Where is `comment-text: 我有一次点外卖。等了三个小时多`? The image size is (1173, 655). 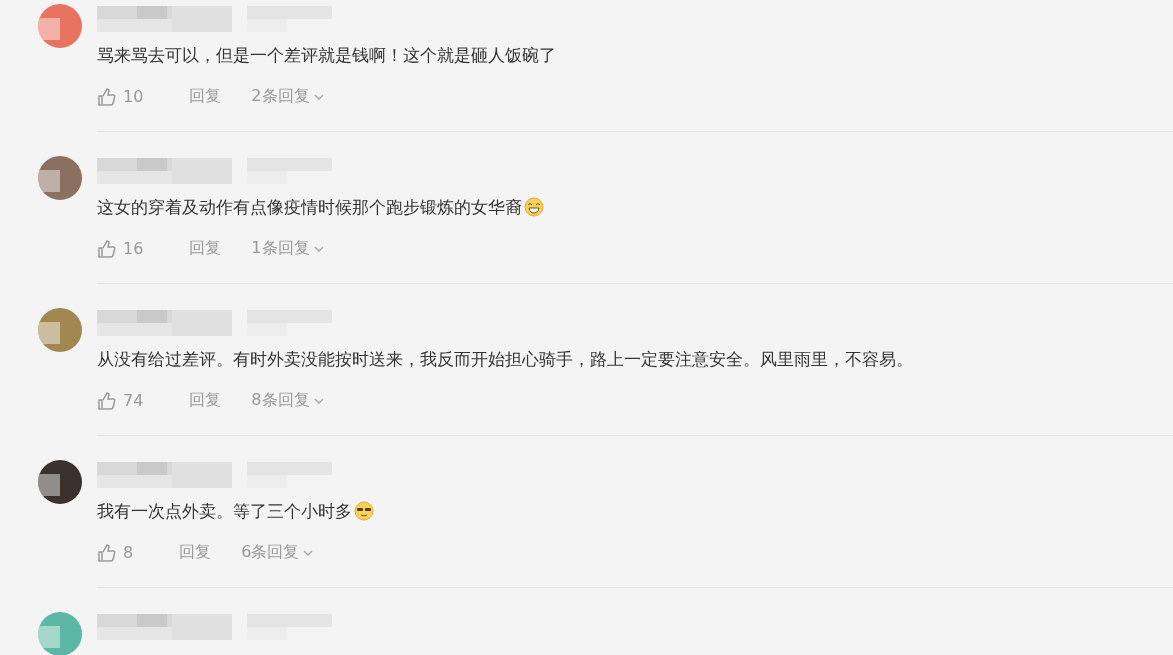 comment-text: 我有一次点外卖。等了三个小时多 is located at coordinates (224, 511).